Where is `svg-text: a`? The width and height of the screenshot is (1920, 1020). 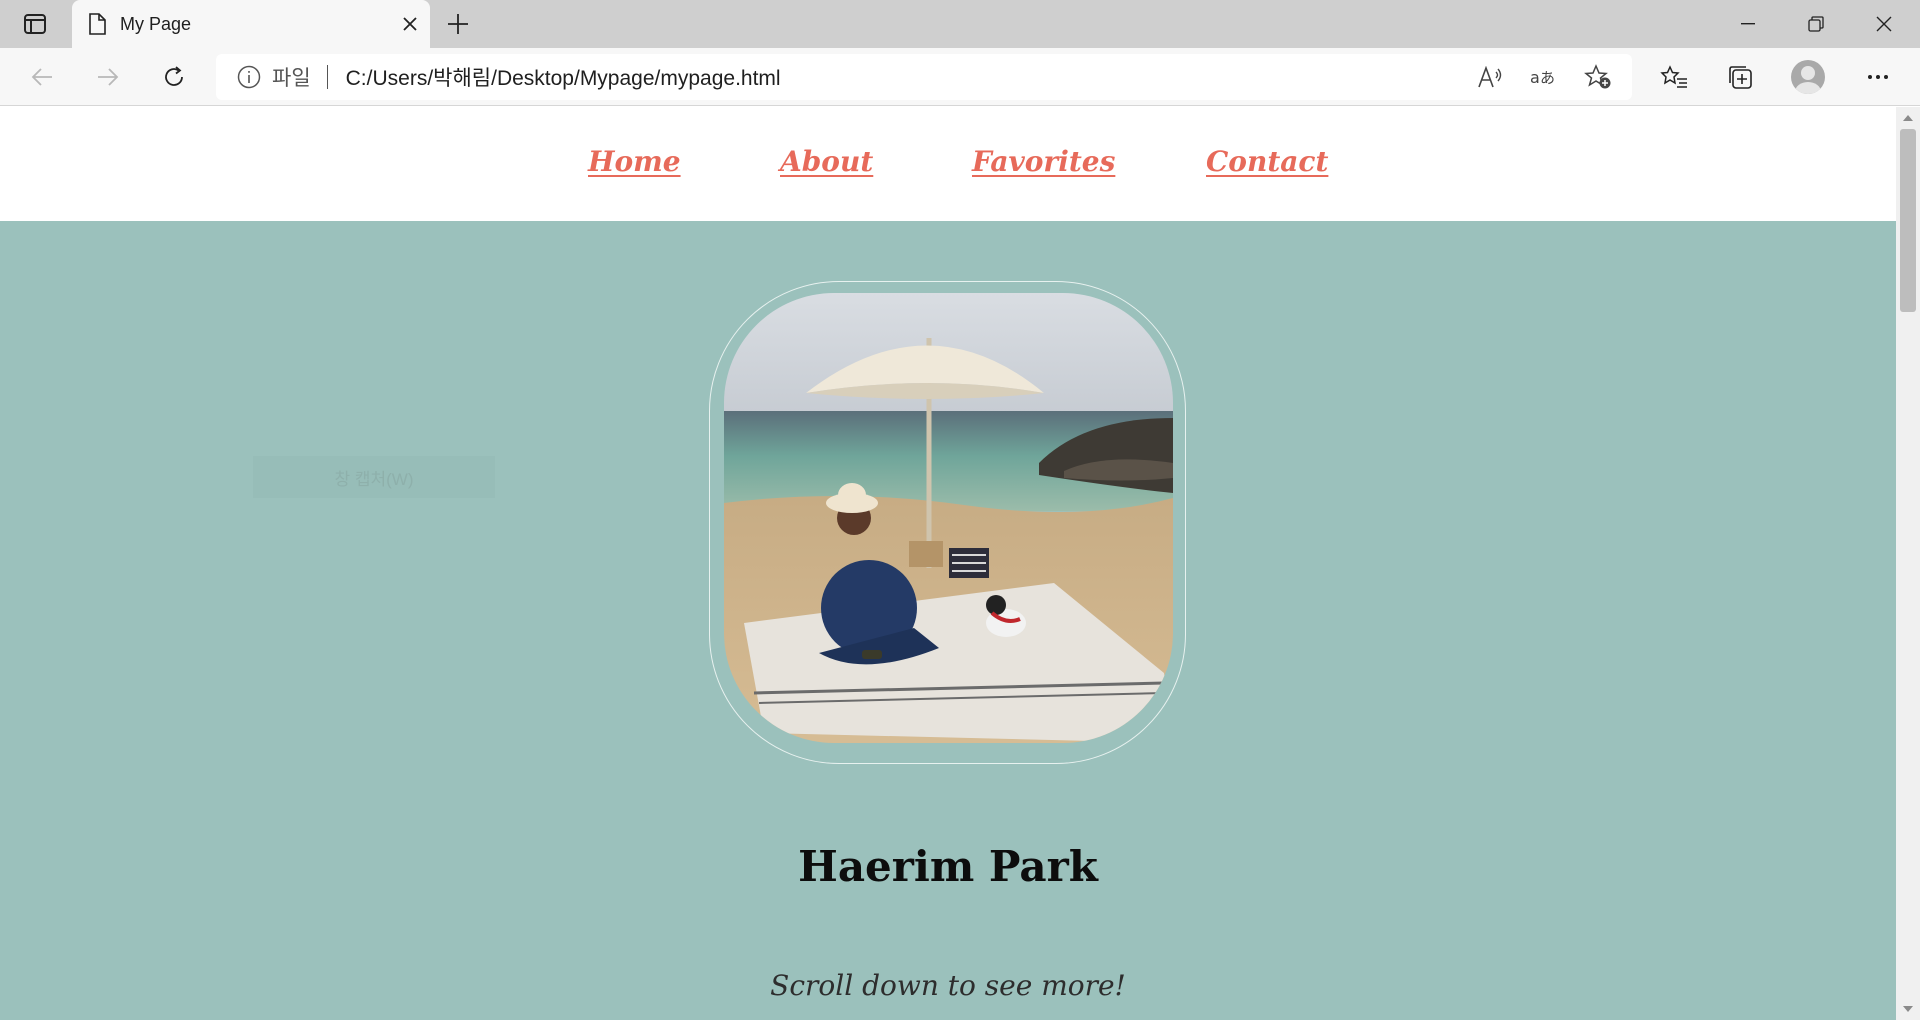
svg-text: a is located at coordinates (1535, 77).